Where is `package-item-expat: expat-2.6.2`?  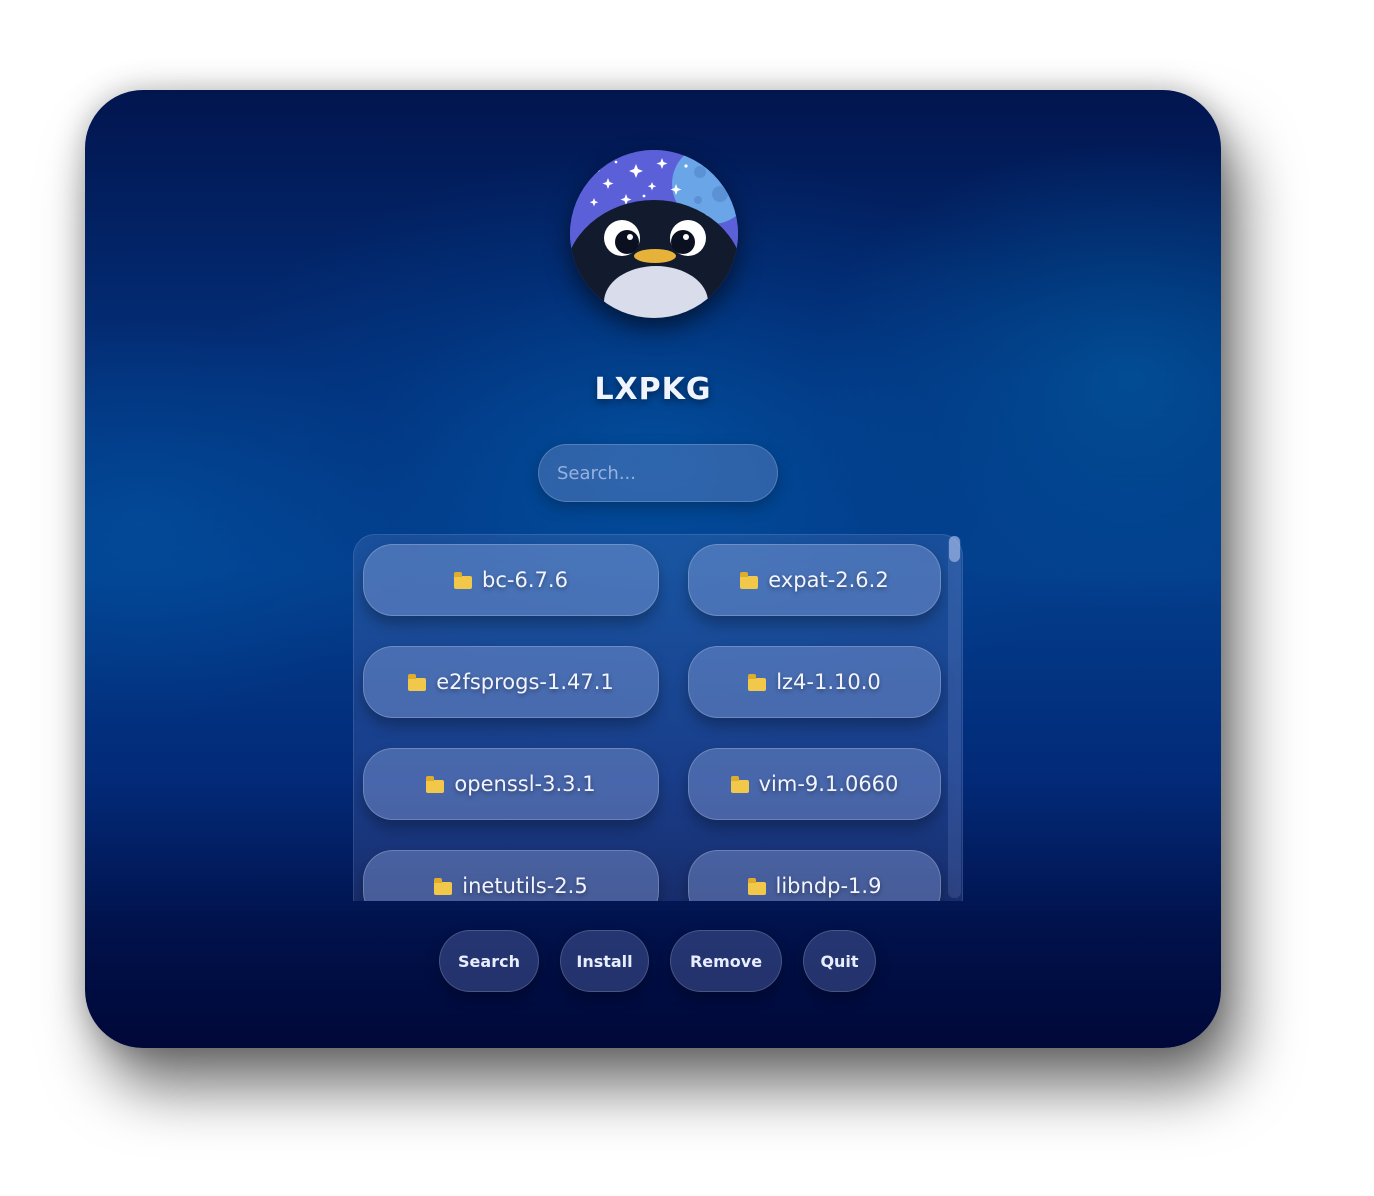 package-item-expat: expat-2.6.2 is located at coordinates (814, 580).